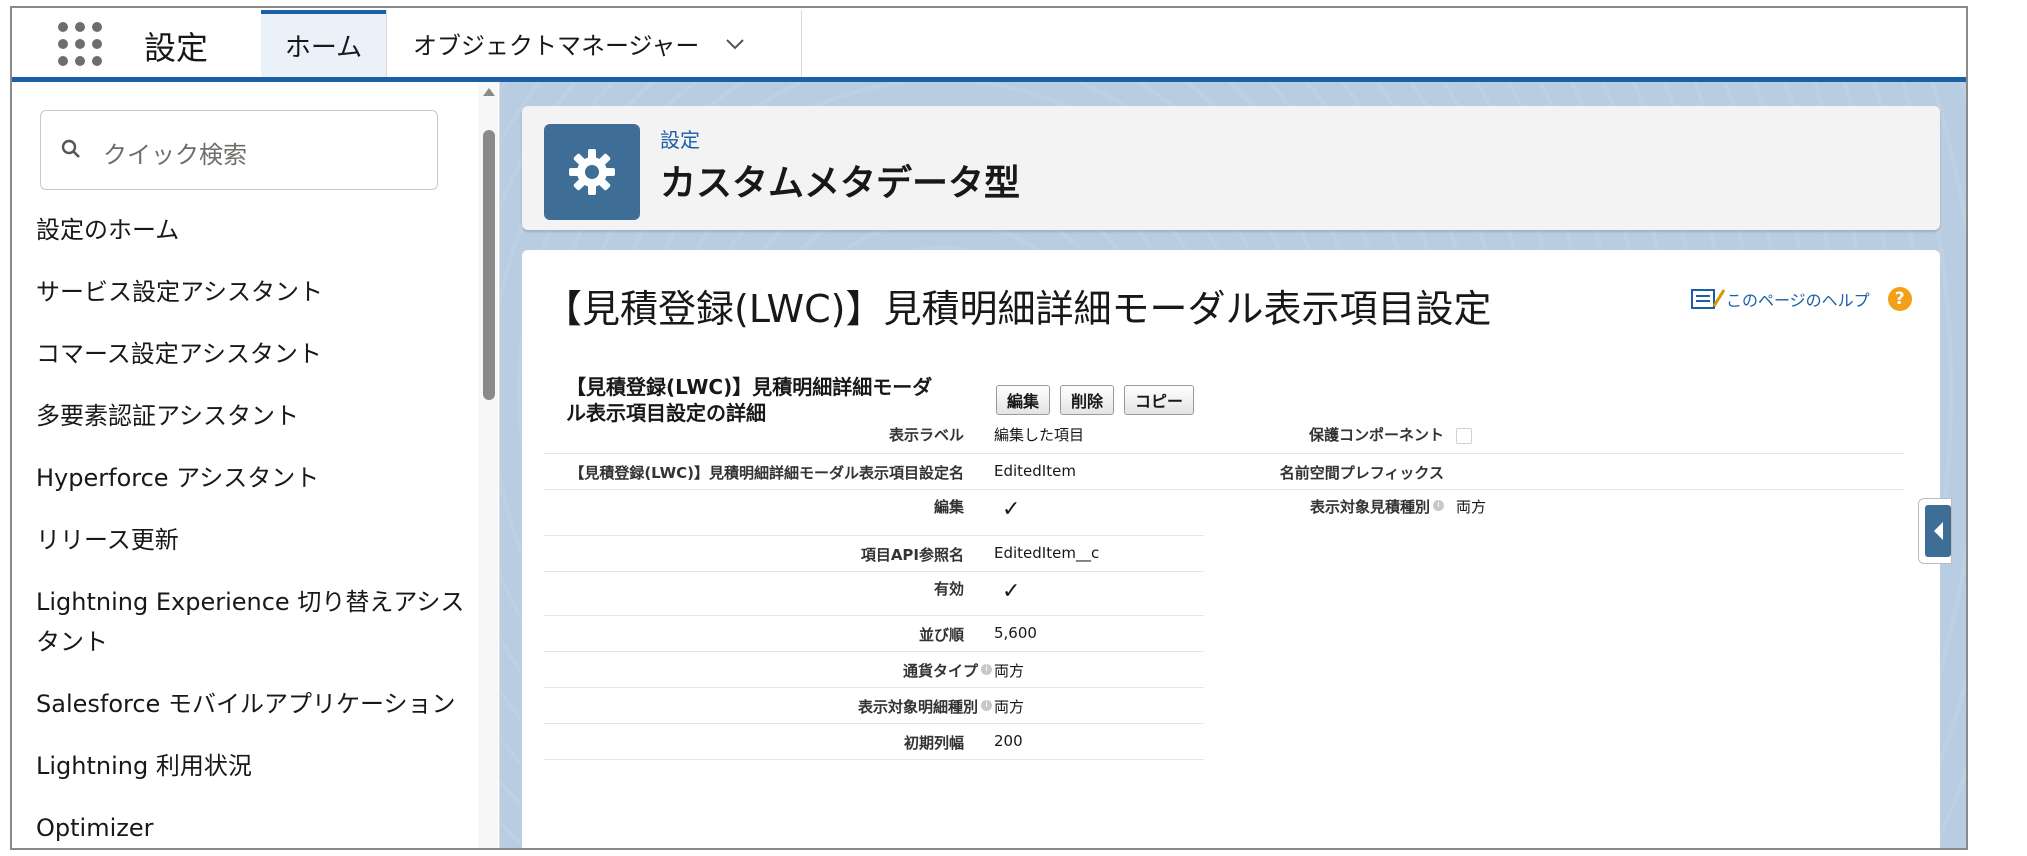 This screenshot has width=2027, height=856. What do you see at coordinates (80, 44) in the screenshot?
I see `app-launcher-icon` at bounding box center [80, 44].